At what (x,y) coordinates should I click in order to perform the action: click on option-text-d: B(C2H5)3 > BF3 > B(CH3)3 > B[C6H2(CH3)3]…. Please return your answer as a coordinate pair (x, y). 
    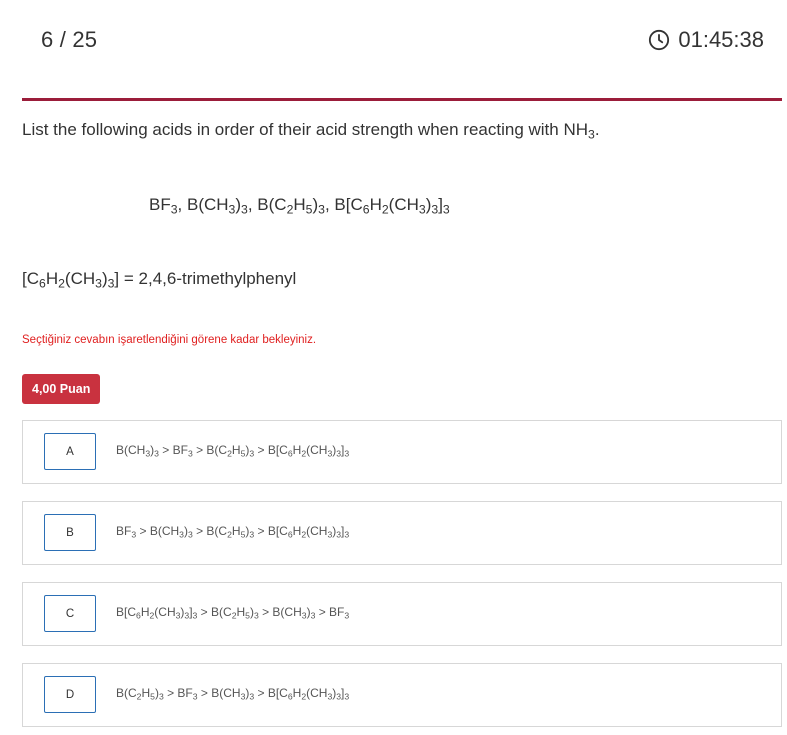
    Looking at the image, I should click on (233, 694).